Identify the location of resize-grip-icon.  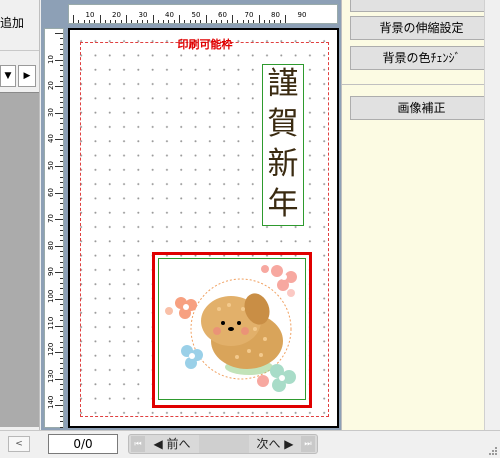
(492, 450).